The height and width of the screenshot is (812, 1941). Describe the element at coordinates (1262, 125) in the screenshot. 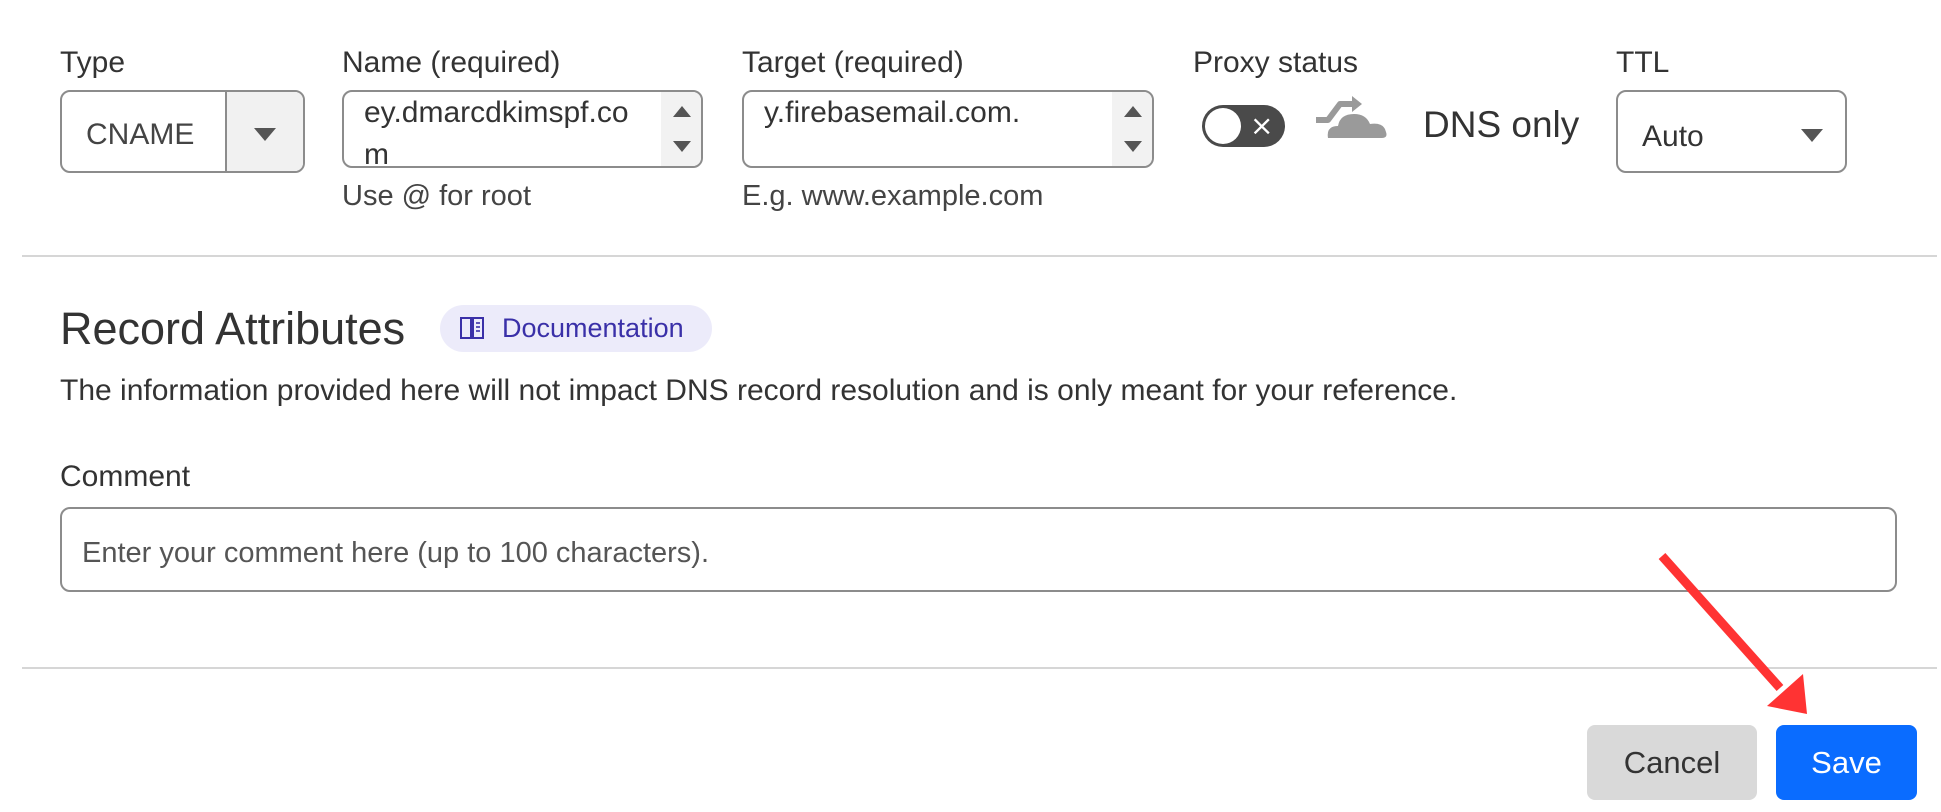

I see `close-icon: ×` at that location.